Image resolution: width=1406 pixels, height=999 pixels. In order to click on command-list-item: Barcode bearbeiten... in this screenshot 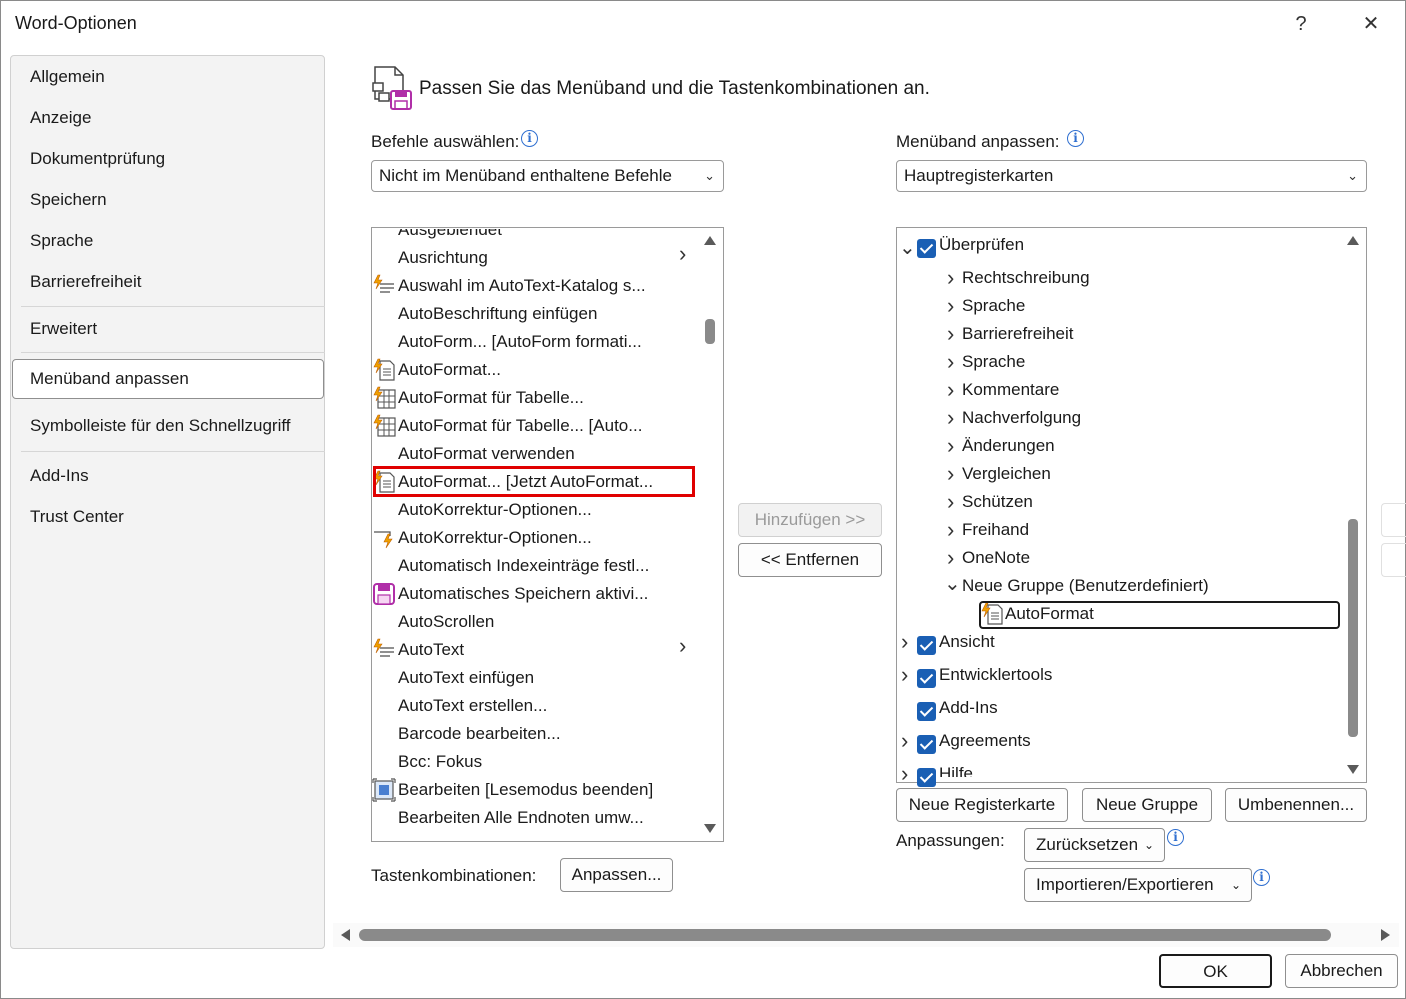, I will do `click(479, 734)`.